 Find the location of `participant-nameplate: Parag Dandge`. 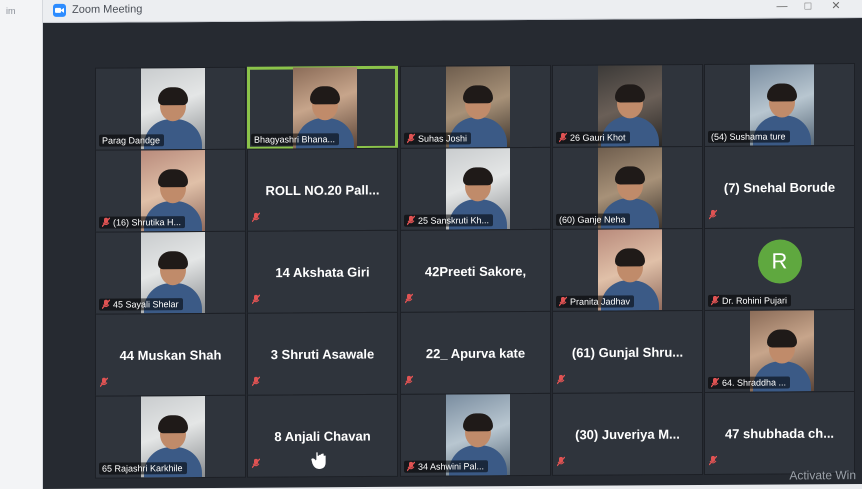

participant-nameplate: Parag Dandge is located at coordinates (132, 140).